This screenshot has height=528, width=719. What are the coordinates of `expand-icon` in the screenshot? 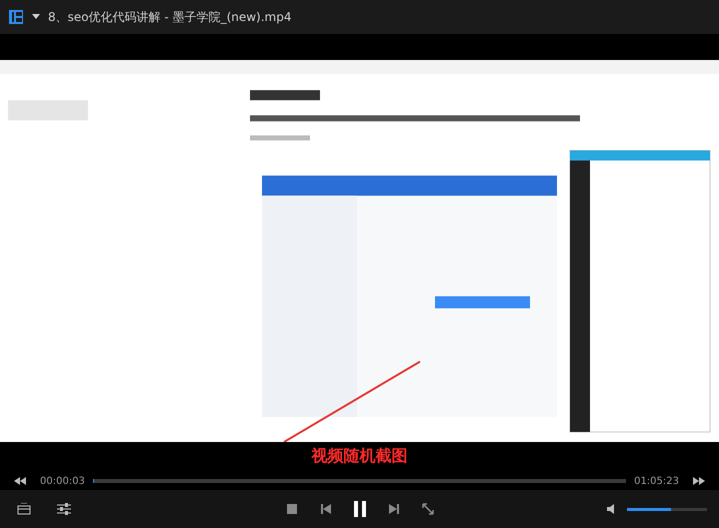 It's located at (428, 509).